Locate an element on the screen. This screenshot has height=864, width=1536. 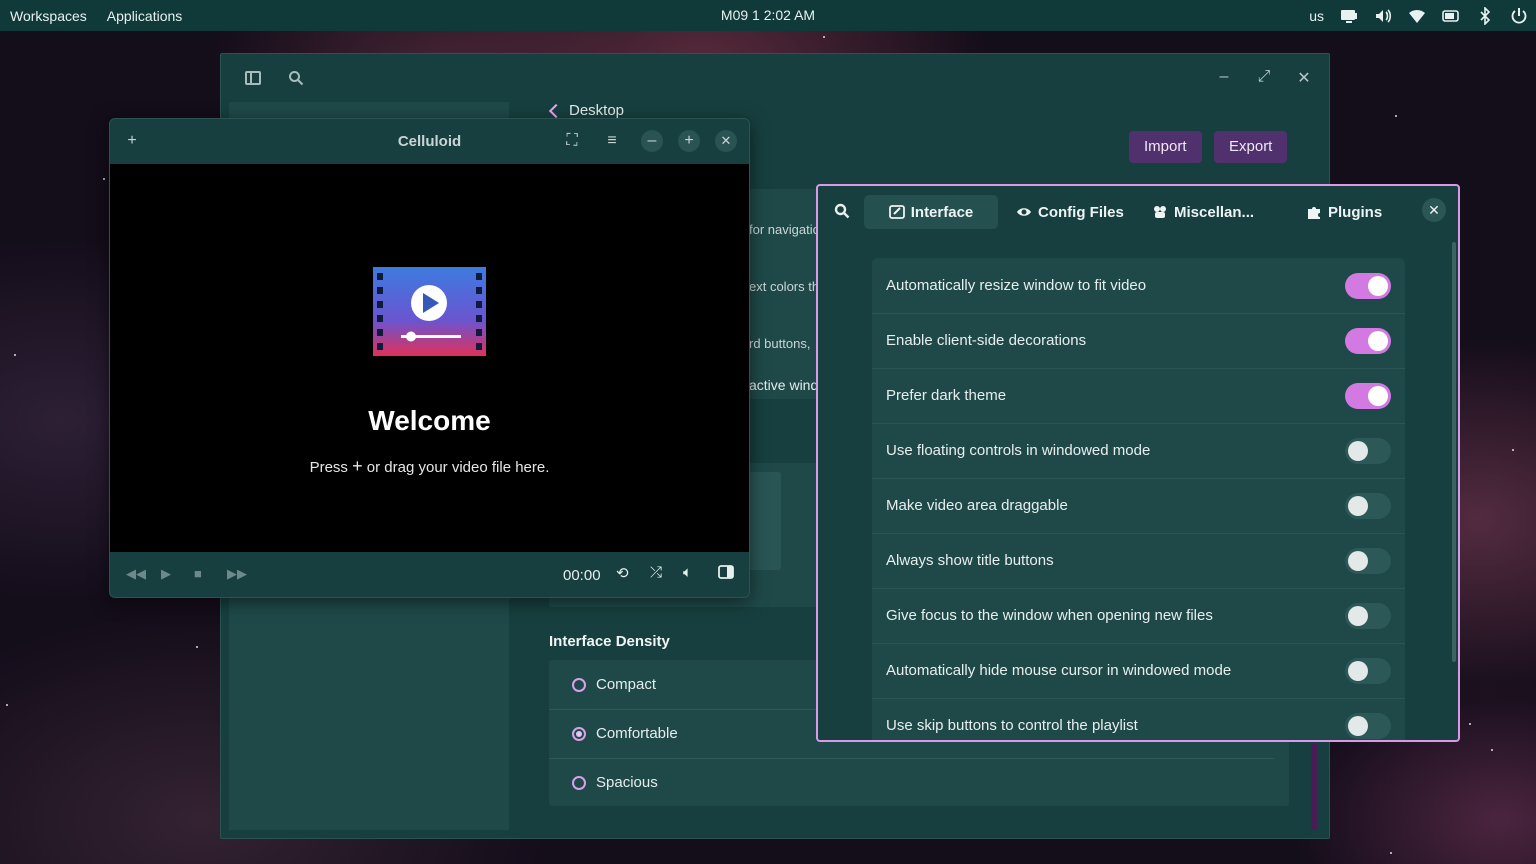
setting-description: active wind is located at coordinates (784, 385).